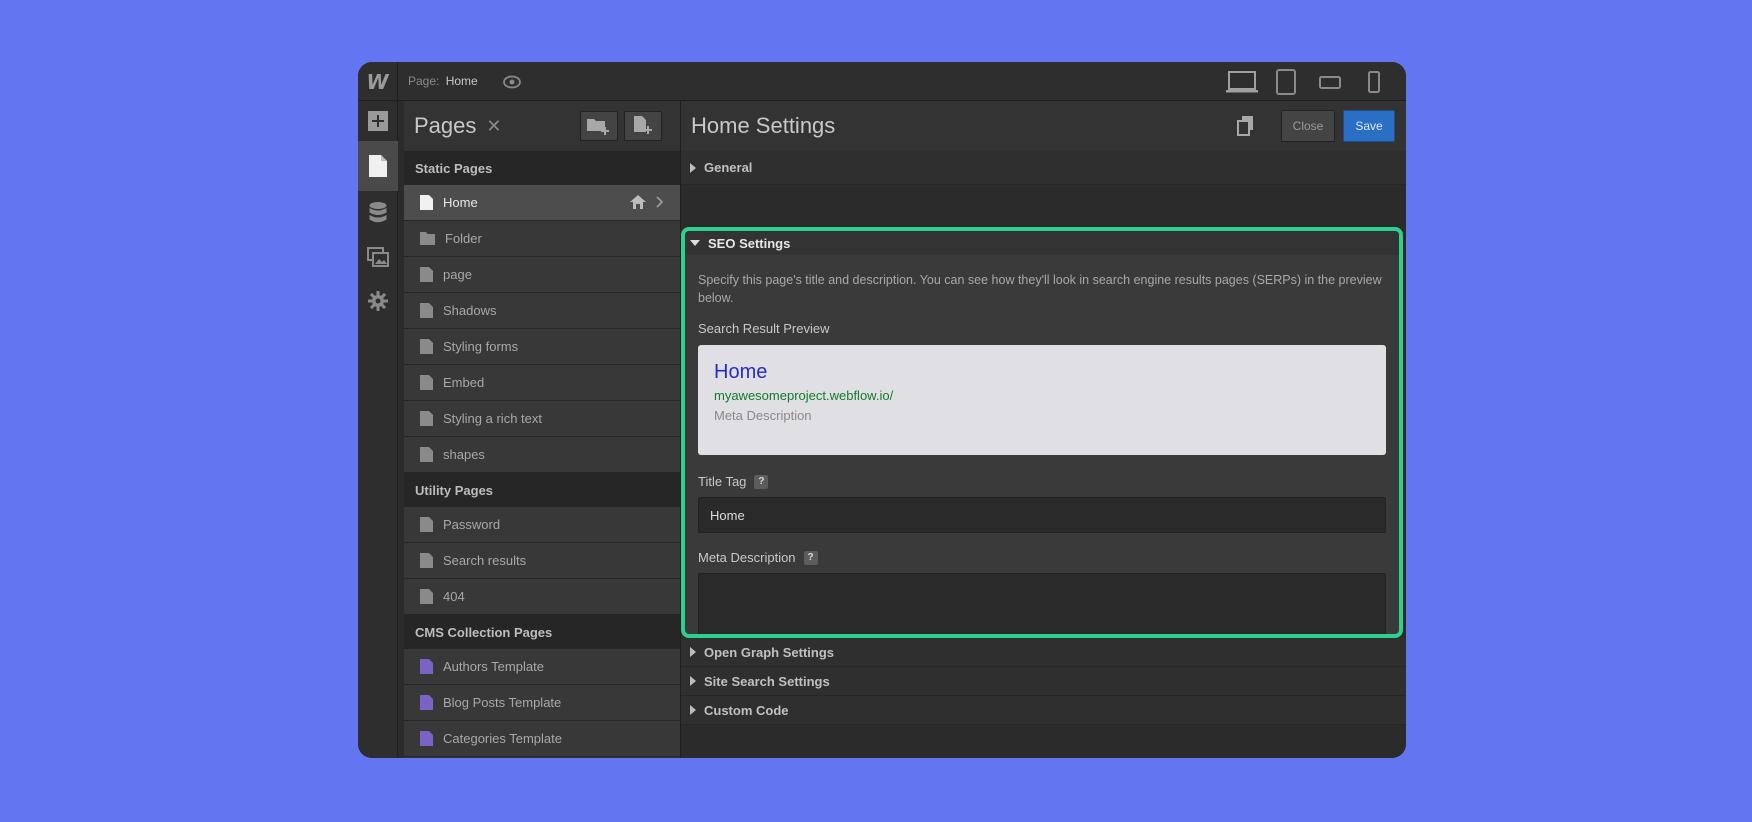  I want to click on pages-panel-button, so click(378, 166).